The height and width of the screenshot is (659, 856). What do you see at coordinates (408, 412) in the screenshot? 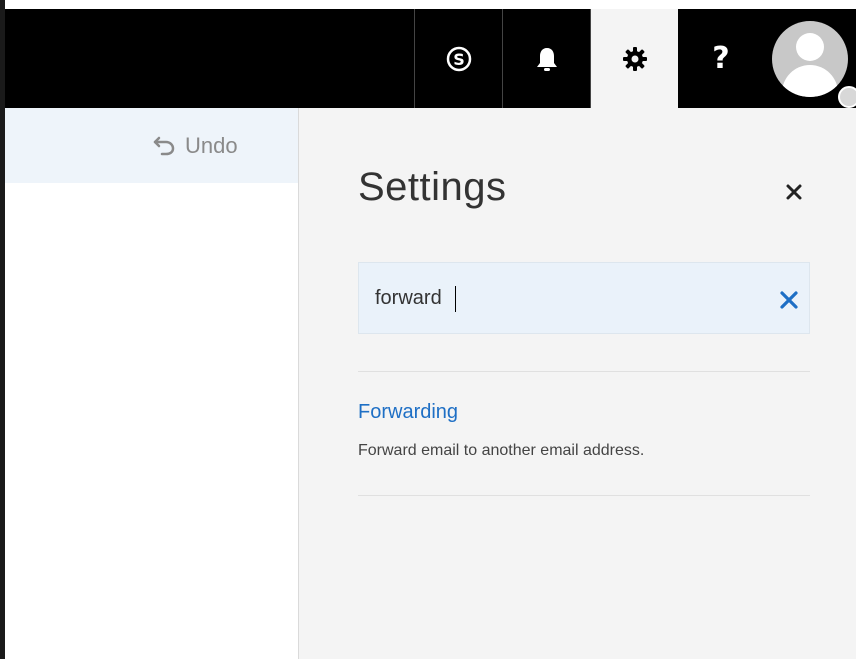
I see `result-forwarding-link: Forwarding` at bounding box center [408, 412].